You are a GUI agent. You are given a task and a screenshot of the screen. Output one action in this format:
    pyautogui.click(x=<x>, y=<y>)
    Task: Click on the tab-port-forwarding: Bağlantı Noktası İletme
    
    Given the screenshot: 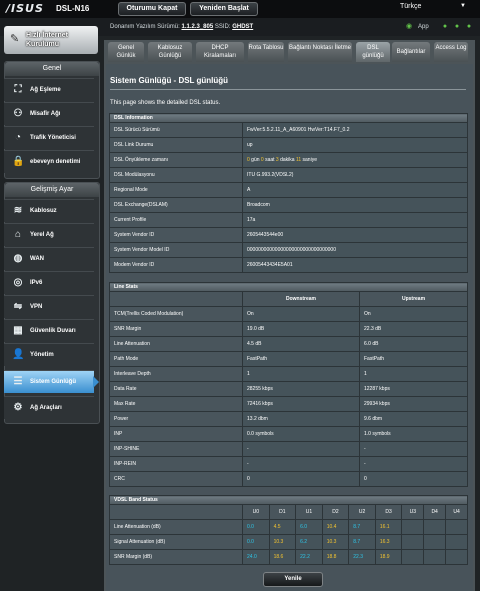 What is the action you would take?
    pyautogui.click(x=320, y=52)
    